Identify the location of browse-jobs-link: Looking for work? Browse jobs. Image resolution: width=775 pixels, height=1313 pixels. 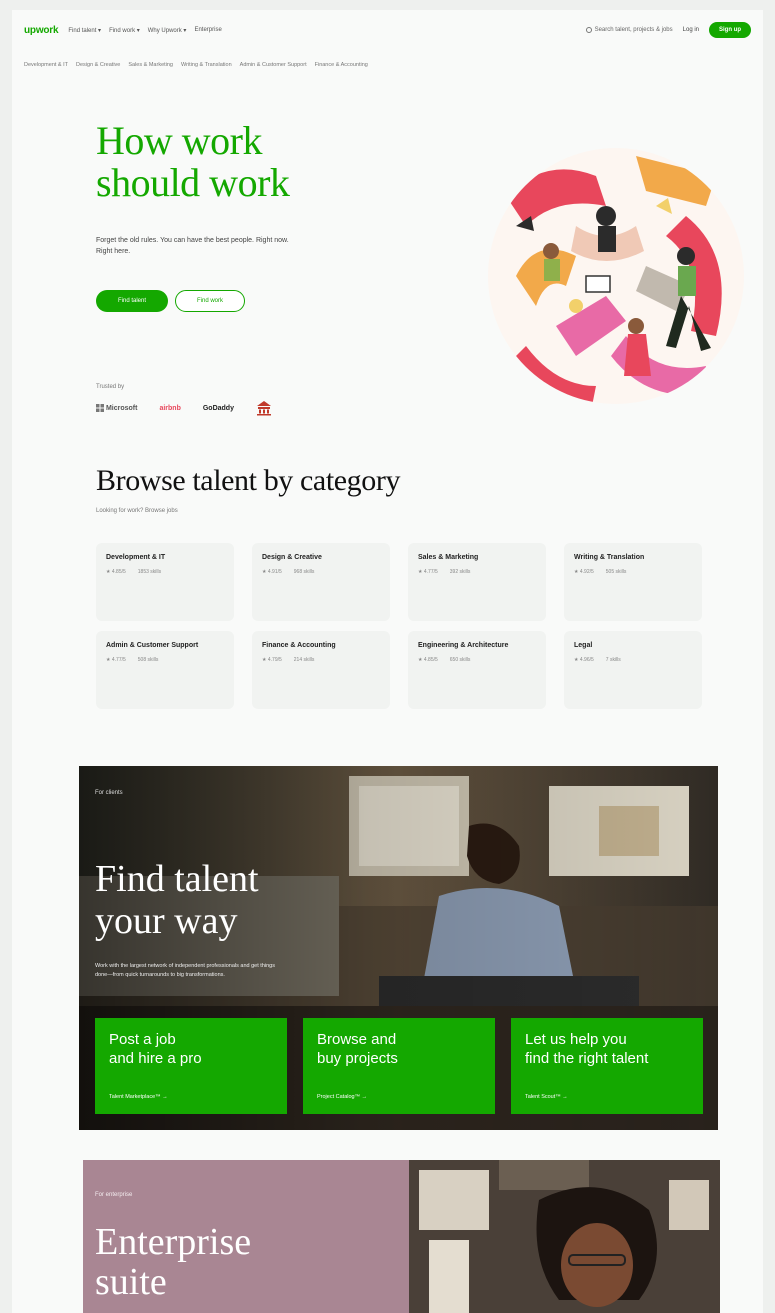
(137, 511).